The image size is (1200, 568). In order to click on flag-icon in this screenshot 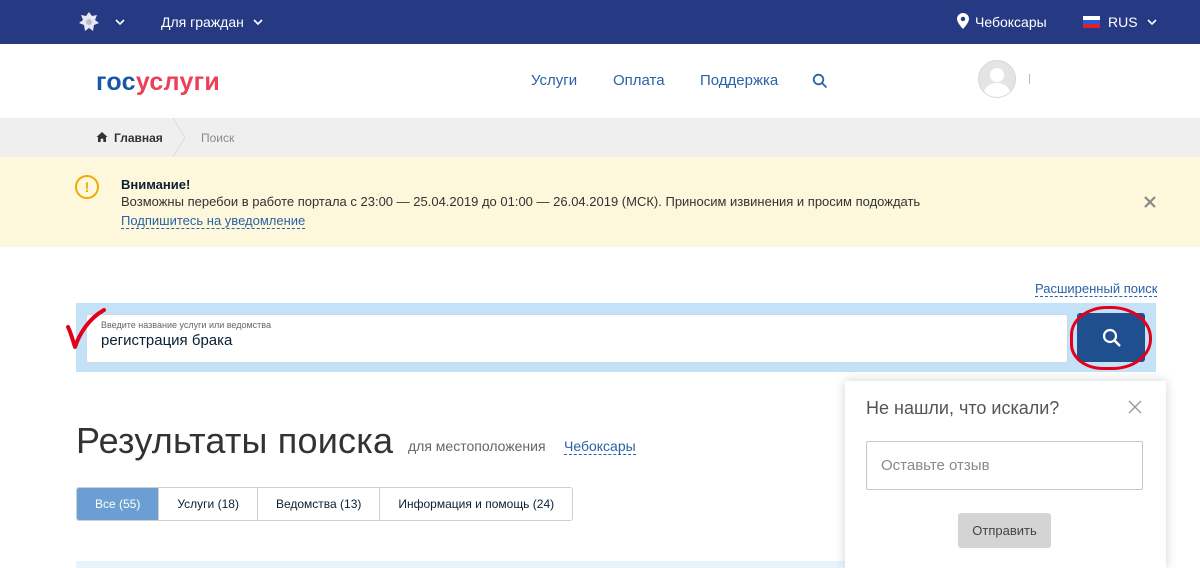, I will do `click(1091, 22)`.